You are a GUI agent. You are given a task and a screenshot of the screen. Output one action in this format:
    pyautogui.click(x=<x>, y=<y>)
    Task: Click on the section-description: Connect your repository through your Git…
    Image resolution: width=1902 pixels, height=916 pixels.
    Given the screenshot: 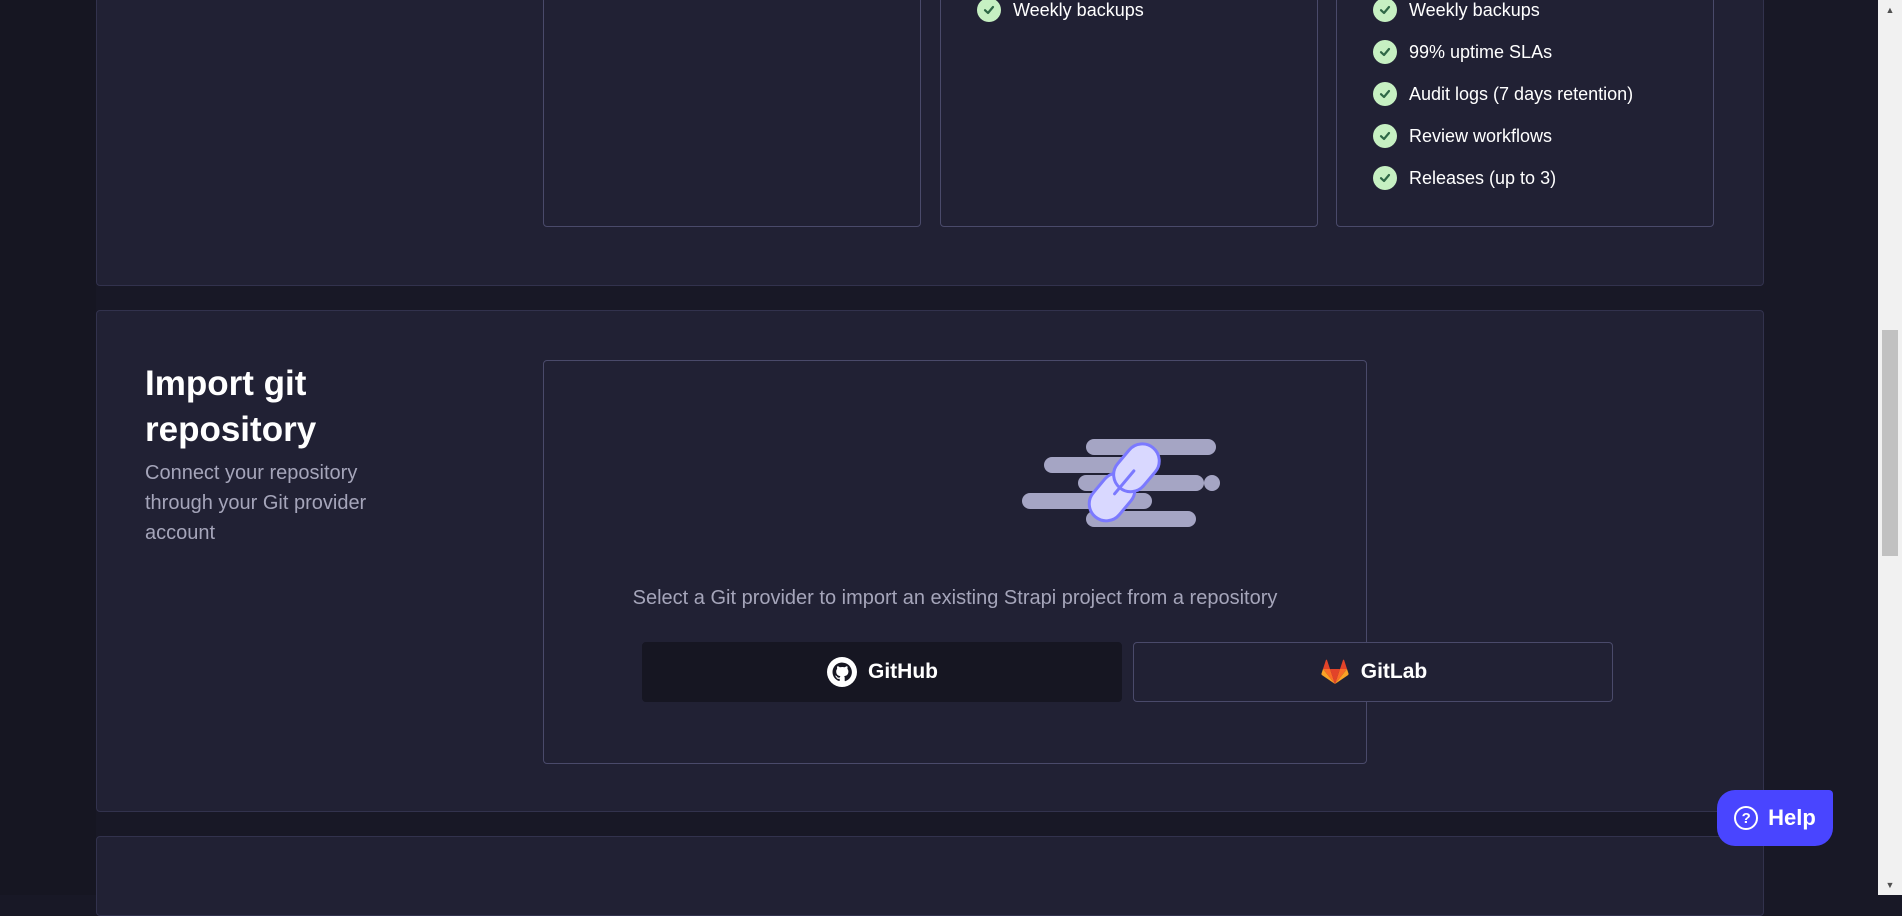 What is the action you would take?
    pyautogui.click(x=256, y=503)
    